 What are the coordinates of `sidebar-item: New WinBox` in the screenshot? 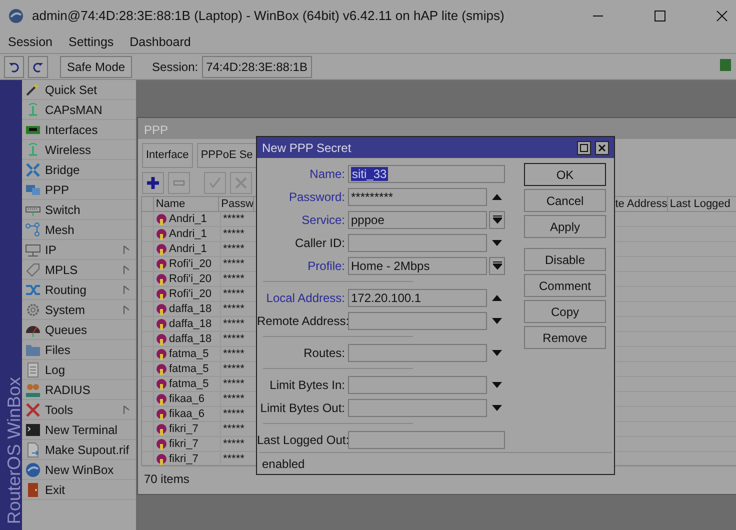 It's located at (79, 470).